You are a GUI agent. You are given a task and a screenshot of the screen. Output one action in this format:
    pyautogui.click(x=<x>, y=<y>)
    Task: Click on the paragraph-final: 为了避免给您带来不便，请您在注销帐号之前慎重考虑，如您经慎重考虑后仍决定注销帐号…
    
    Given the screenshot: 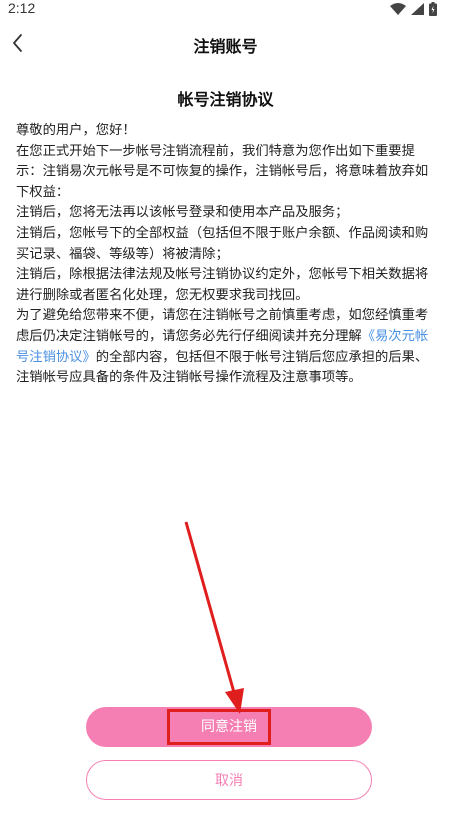 What is the action you would take?
    pyautogui.click(x=226, y=347)
    